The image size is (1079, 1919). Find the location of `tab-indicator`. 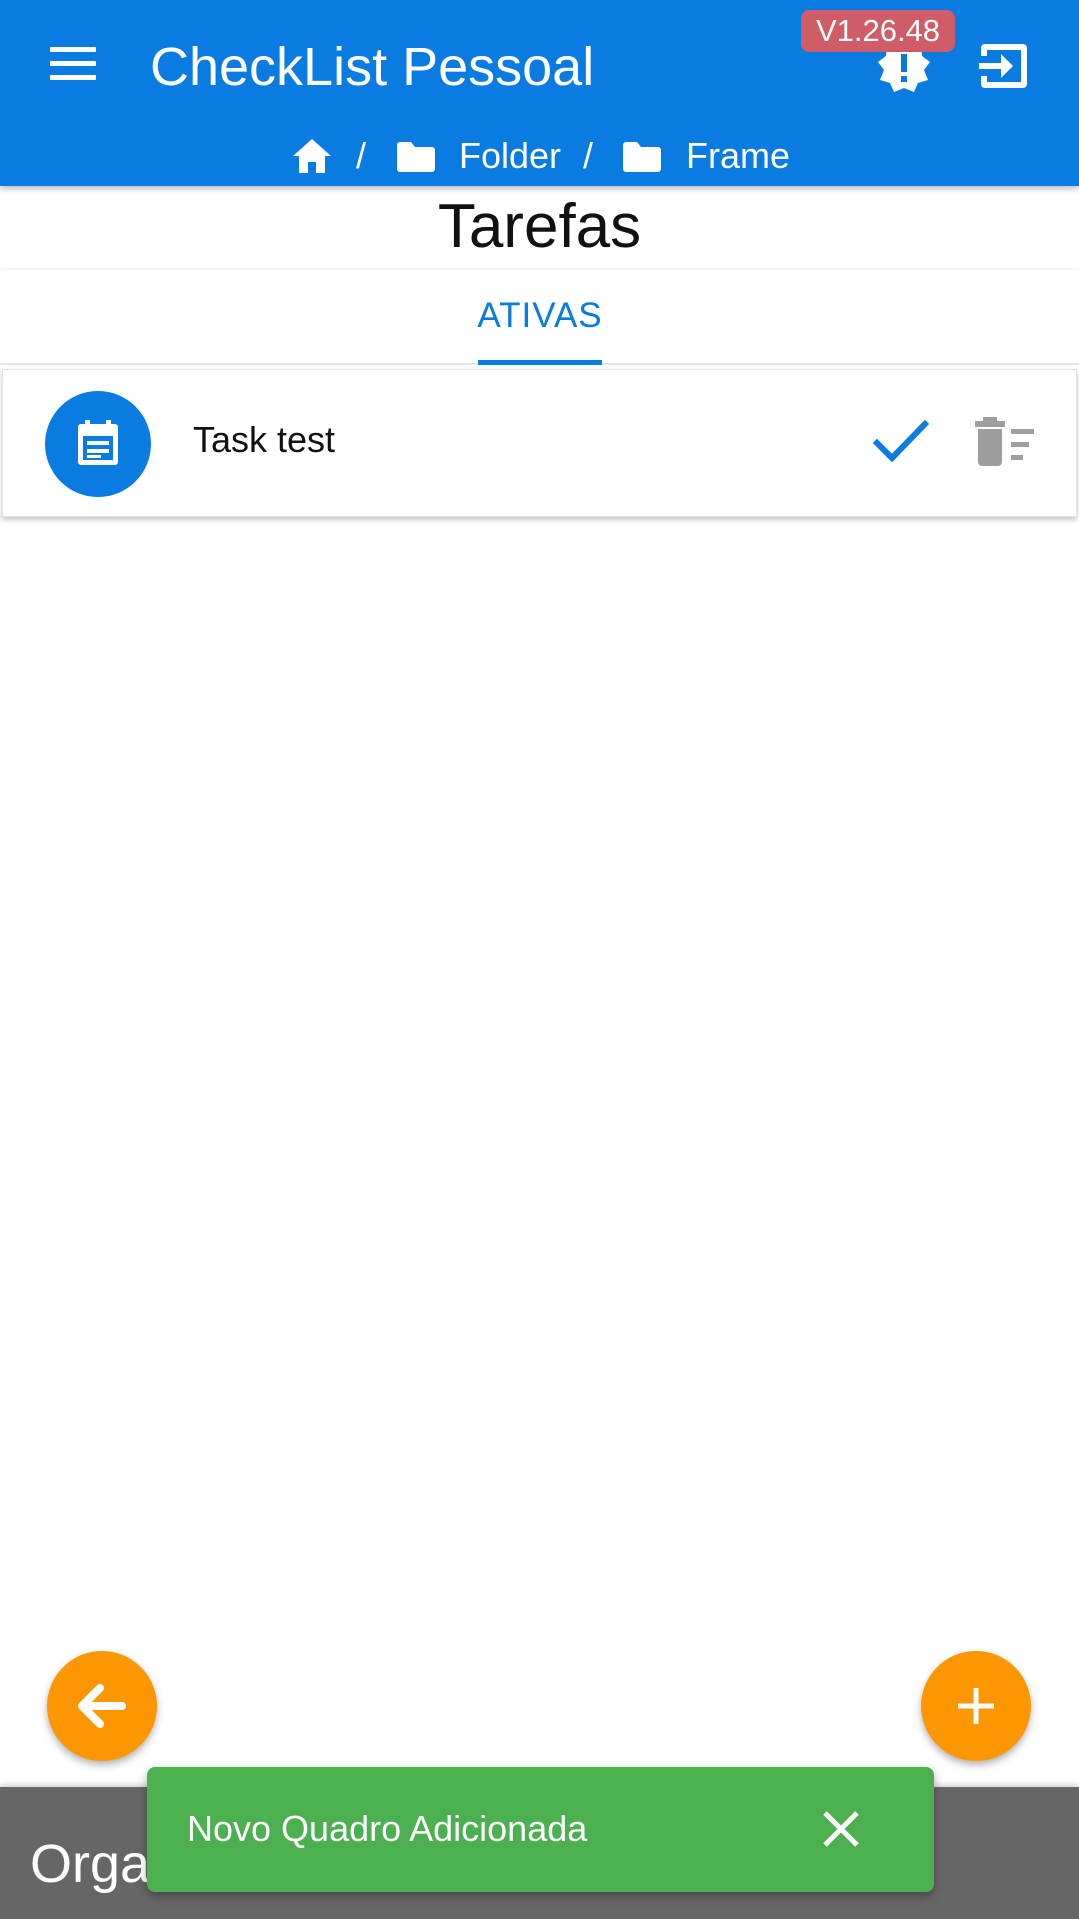

tab-indicator is located at coordinates (540, 362).